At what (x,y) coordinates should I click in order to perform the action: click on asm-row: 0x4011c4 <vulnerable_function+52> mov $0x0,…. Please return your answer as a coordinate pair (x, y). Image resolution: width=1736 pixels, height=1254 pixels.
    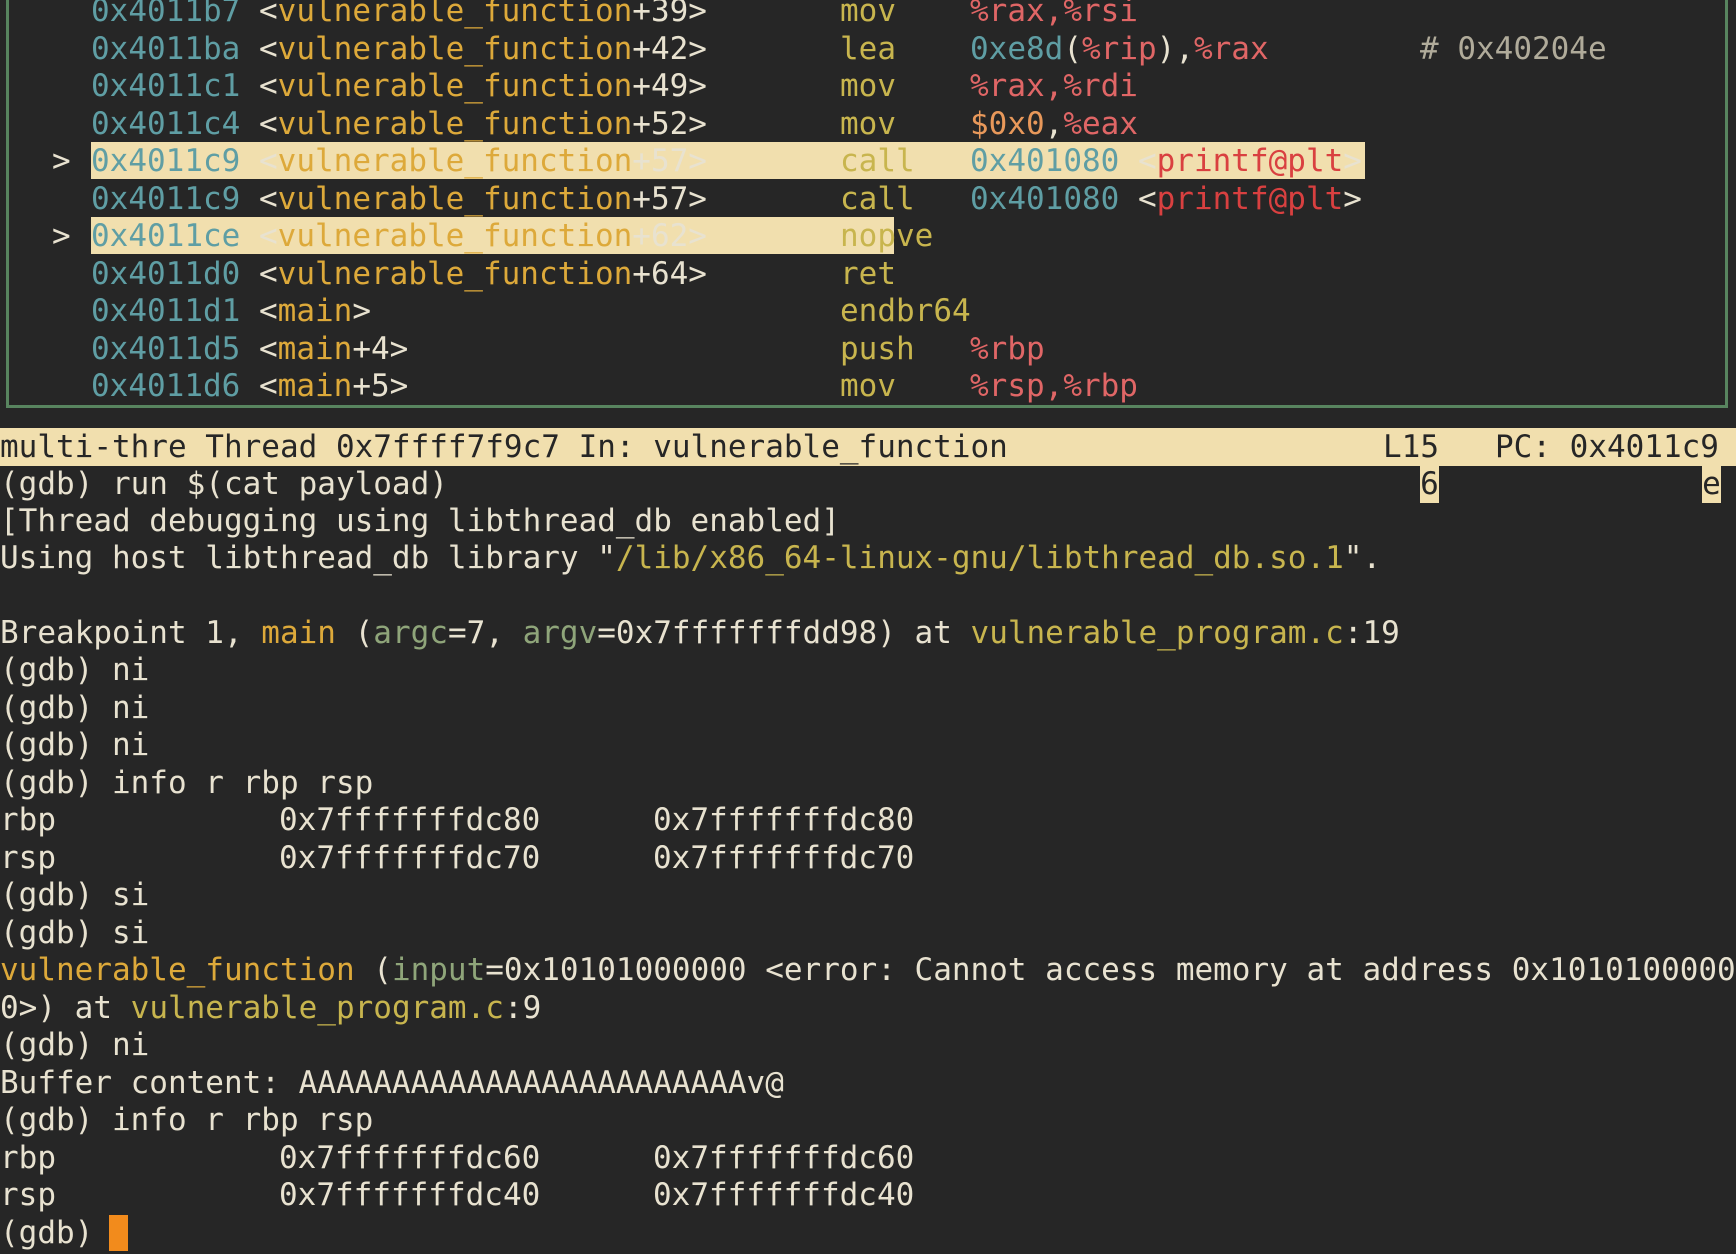
    Looking at the image, I should click on (868, 124).